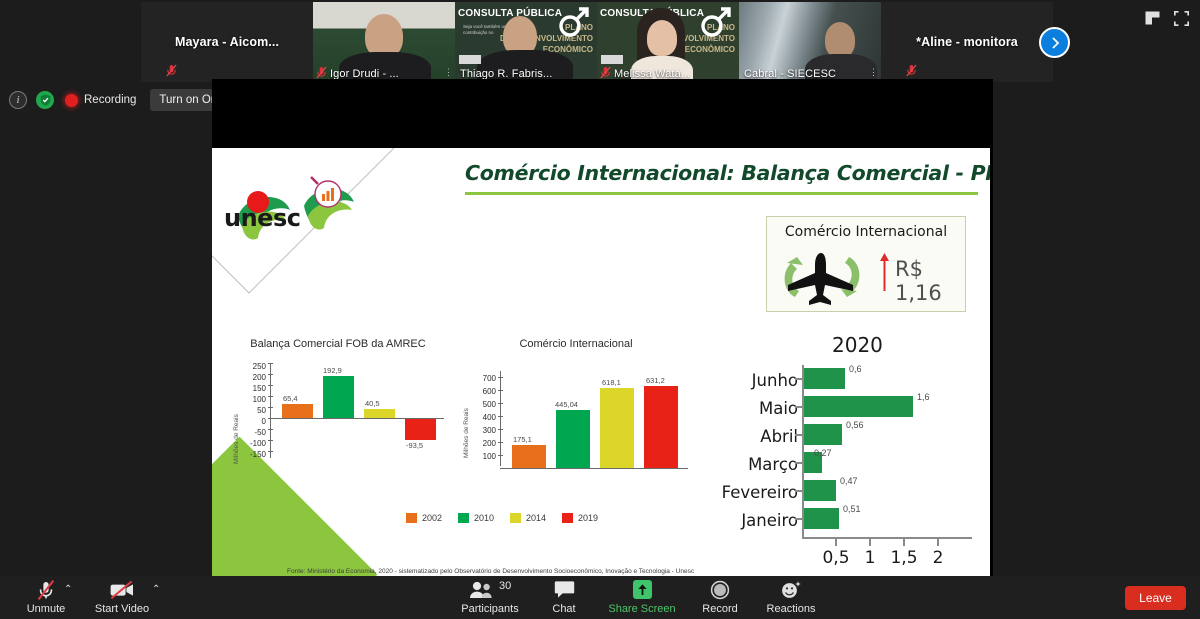 The height and width of the screenshot is (619, 1200). What do you see at coordinates (642, 609) in the screenshot?
I see `share-screen-label: Share Screen` at bounding box center [642, 609].